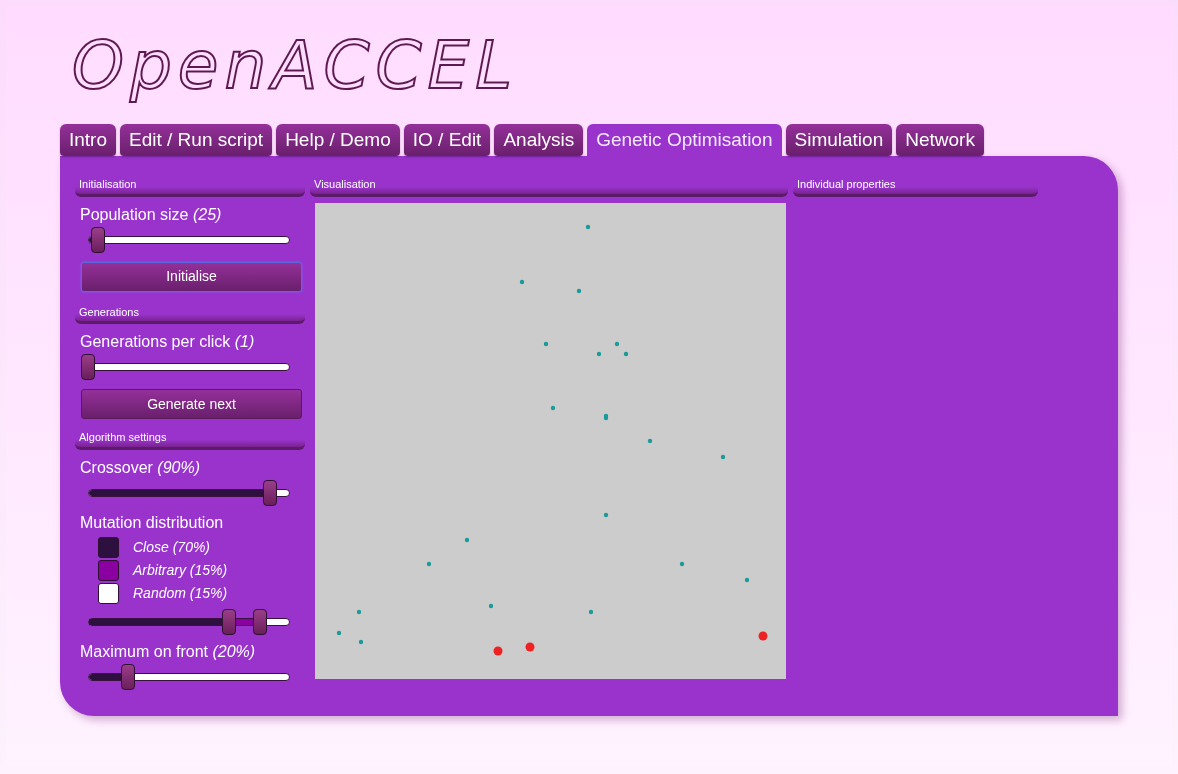 The image size is (1178, 774). Describe the element at coordinates (539, 140) in the screenshot. I see `tab: Analysis` at that location.